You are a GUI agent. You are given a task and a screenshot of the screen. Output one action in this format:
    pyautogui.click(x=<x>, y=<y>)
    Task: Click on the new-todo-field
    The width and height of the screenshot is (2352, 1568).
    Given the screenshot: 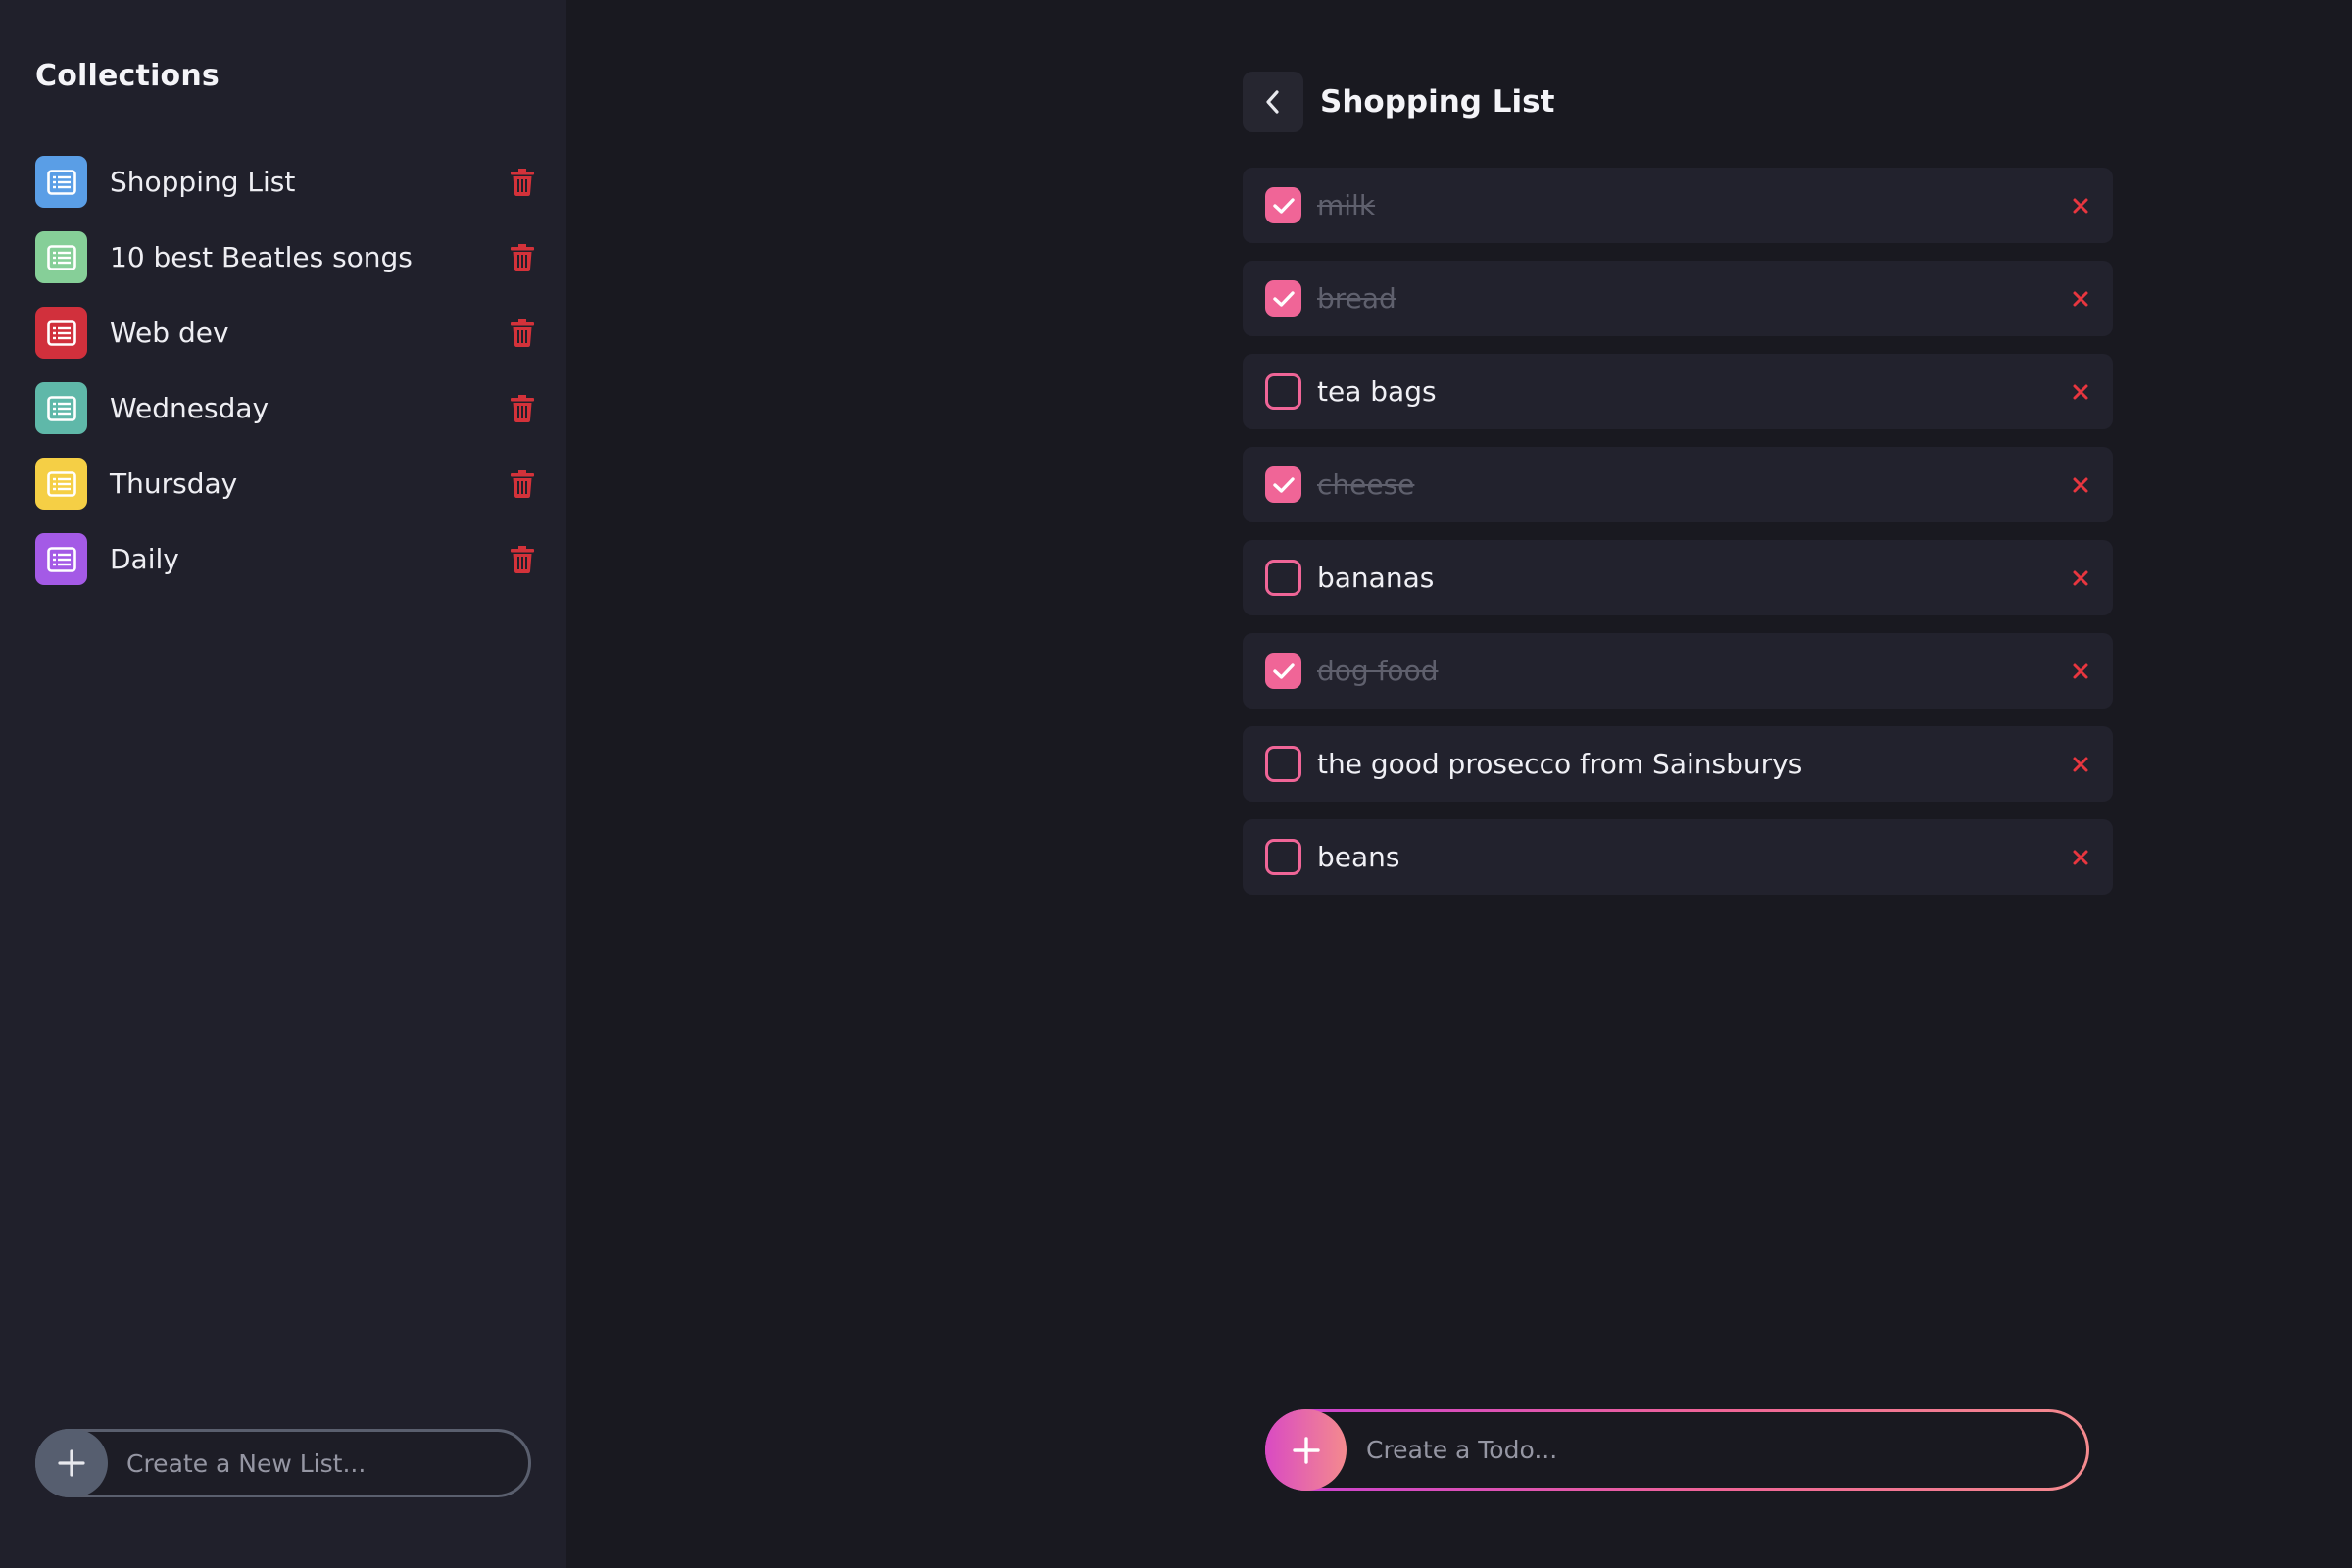 What is the action you would take?
    pyautogui.click(x=1675, y=1450)
    